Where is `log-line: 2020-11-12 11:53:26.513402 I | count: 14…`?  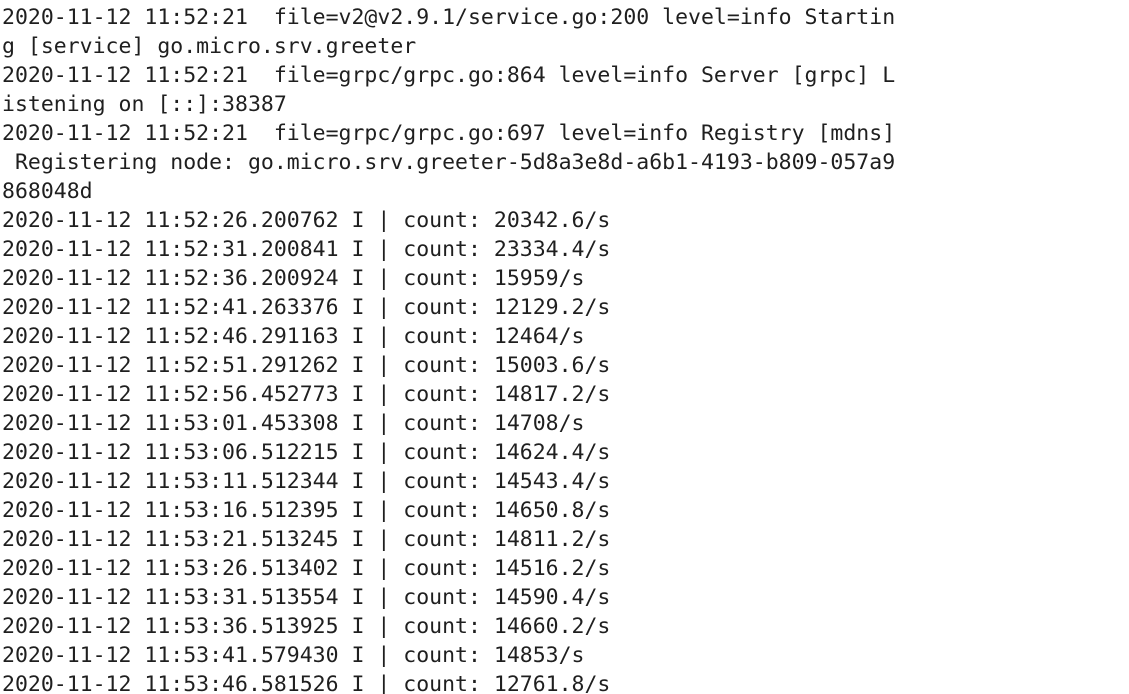 log-line: 2020-11-12 11:53:26.513402 I | count: 14… is located at coordinates (306, 568).